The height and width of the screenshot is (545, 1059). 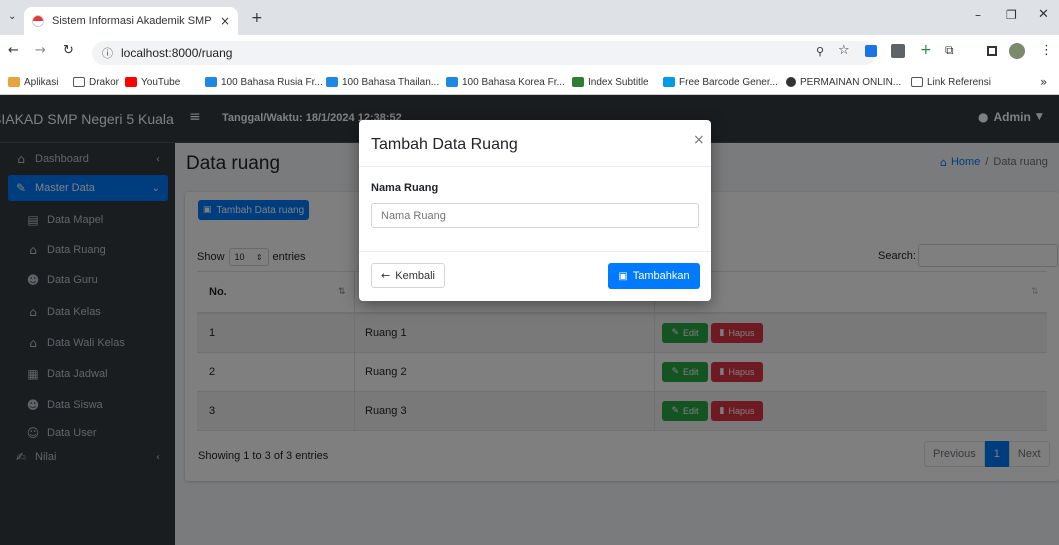 I want to click on tab-title: Sistem Informasi Akademik SMP, so click(x=132, y=21).